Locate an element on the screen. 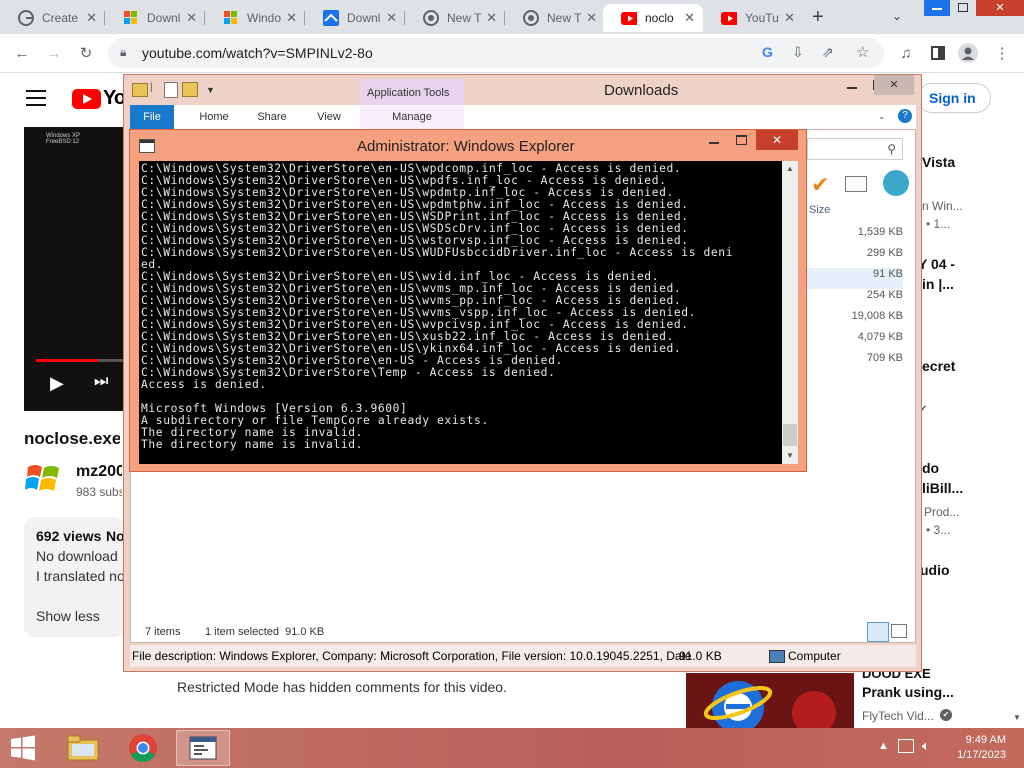 This screenshot has height=768, width=1024. scroll-up-arrow-icon: ▲ is located at coordinates (790, 168).